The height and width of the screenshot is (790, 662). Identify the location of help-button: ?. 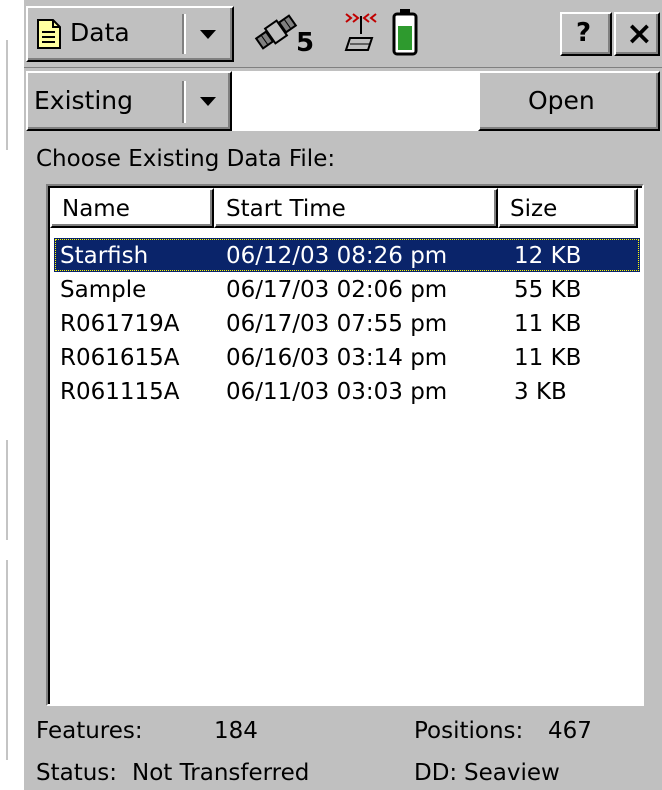
(586, 34).